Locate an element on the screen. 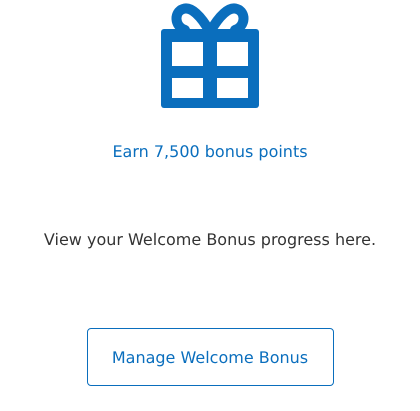  description: View your Welcome Bonus progress here. is located at coordinates (210, 239).